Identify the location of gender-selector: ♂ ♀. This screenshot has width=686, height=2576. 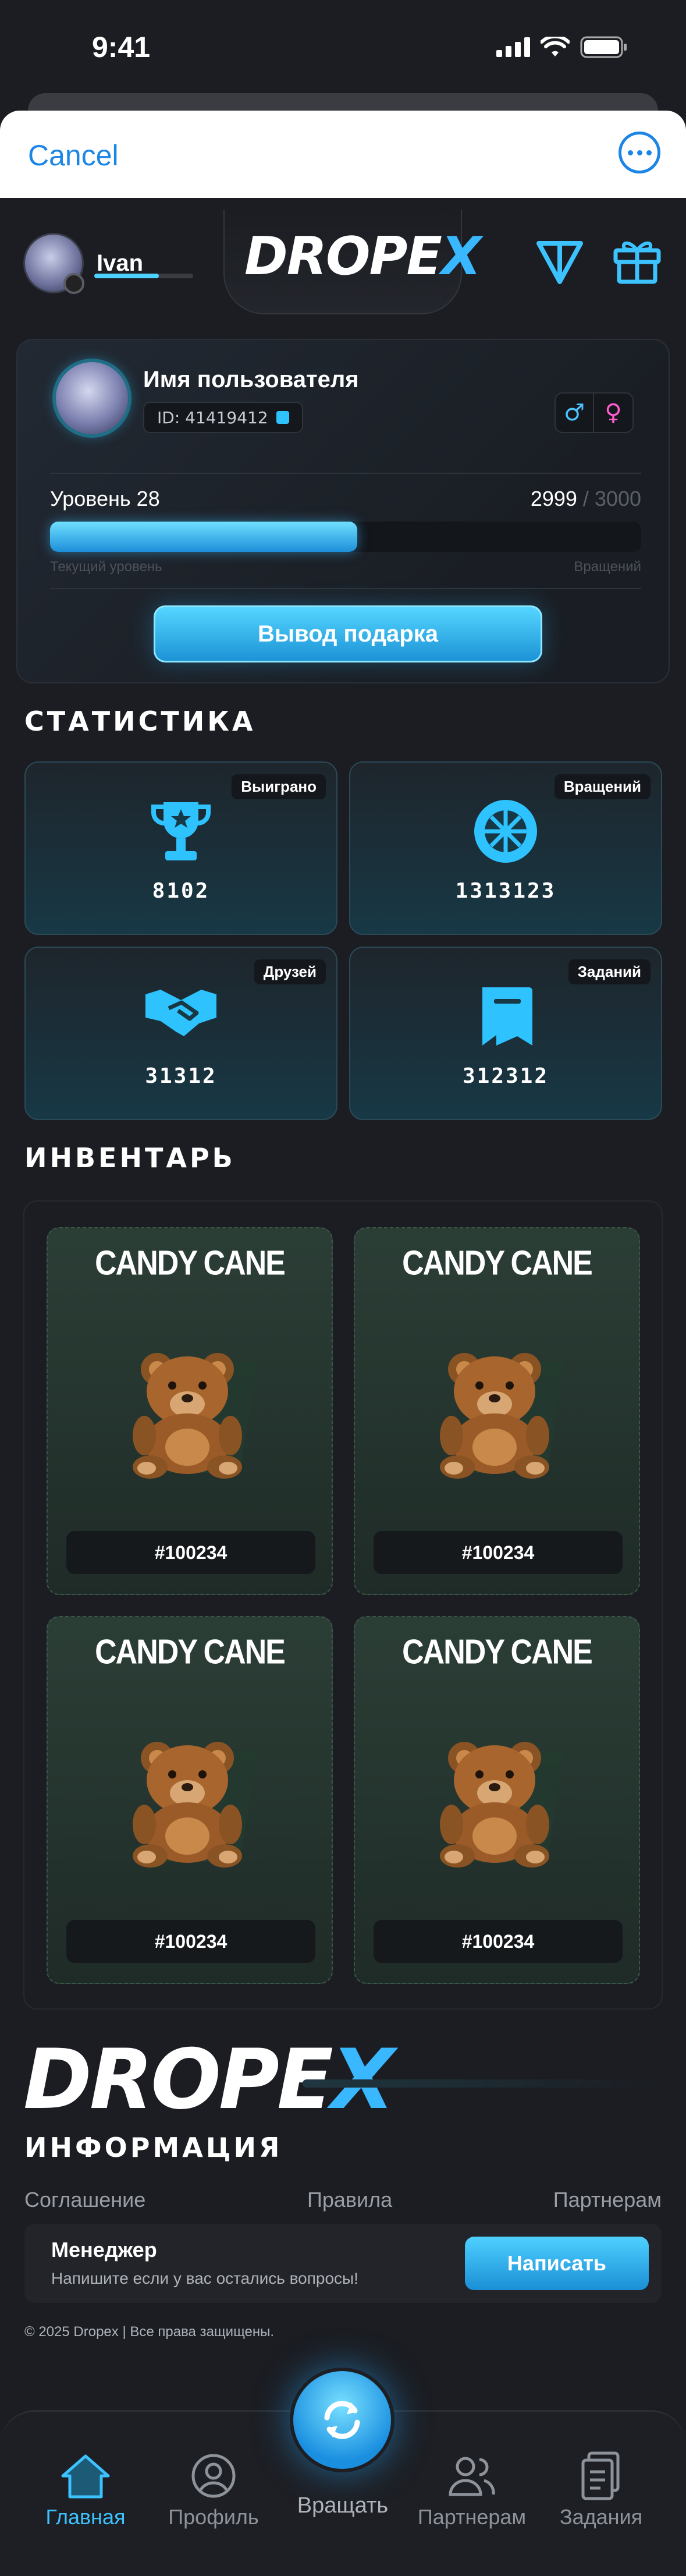
(594, 412).